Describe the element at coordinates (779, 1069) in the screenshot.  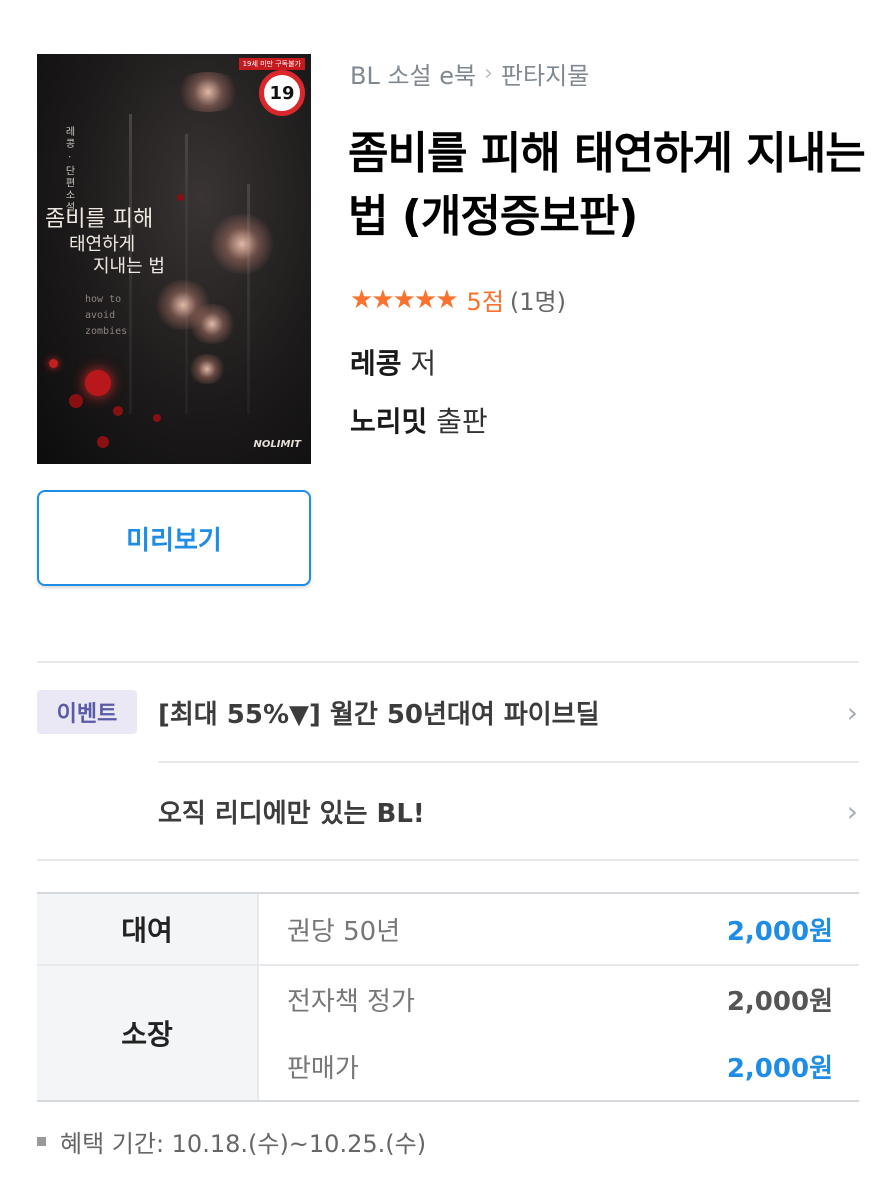
I see `sale-price: 2,000원` at that location.